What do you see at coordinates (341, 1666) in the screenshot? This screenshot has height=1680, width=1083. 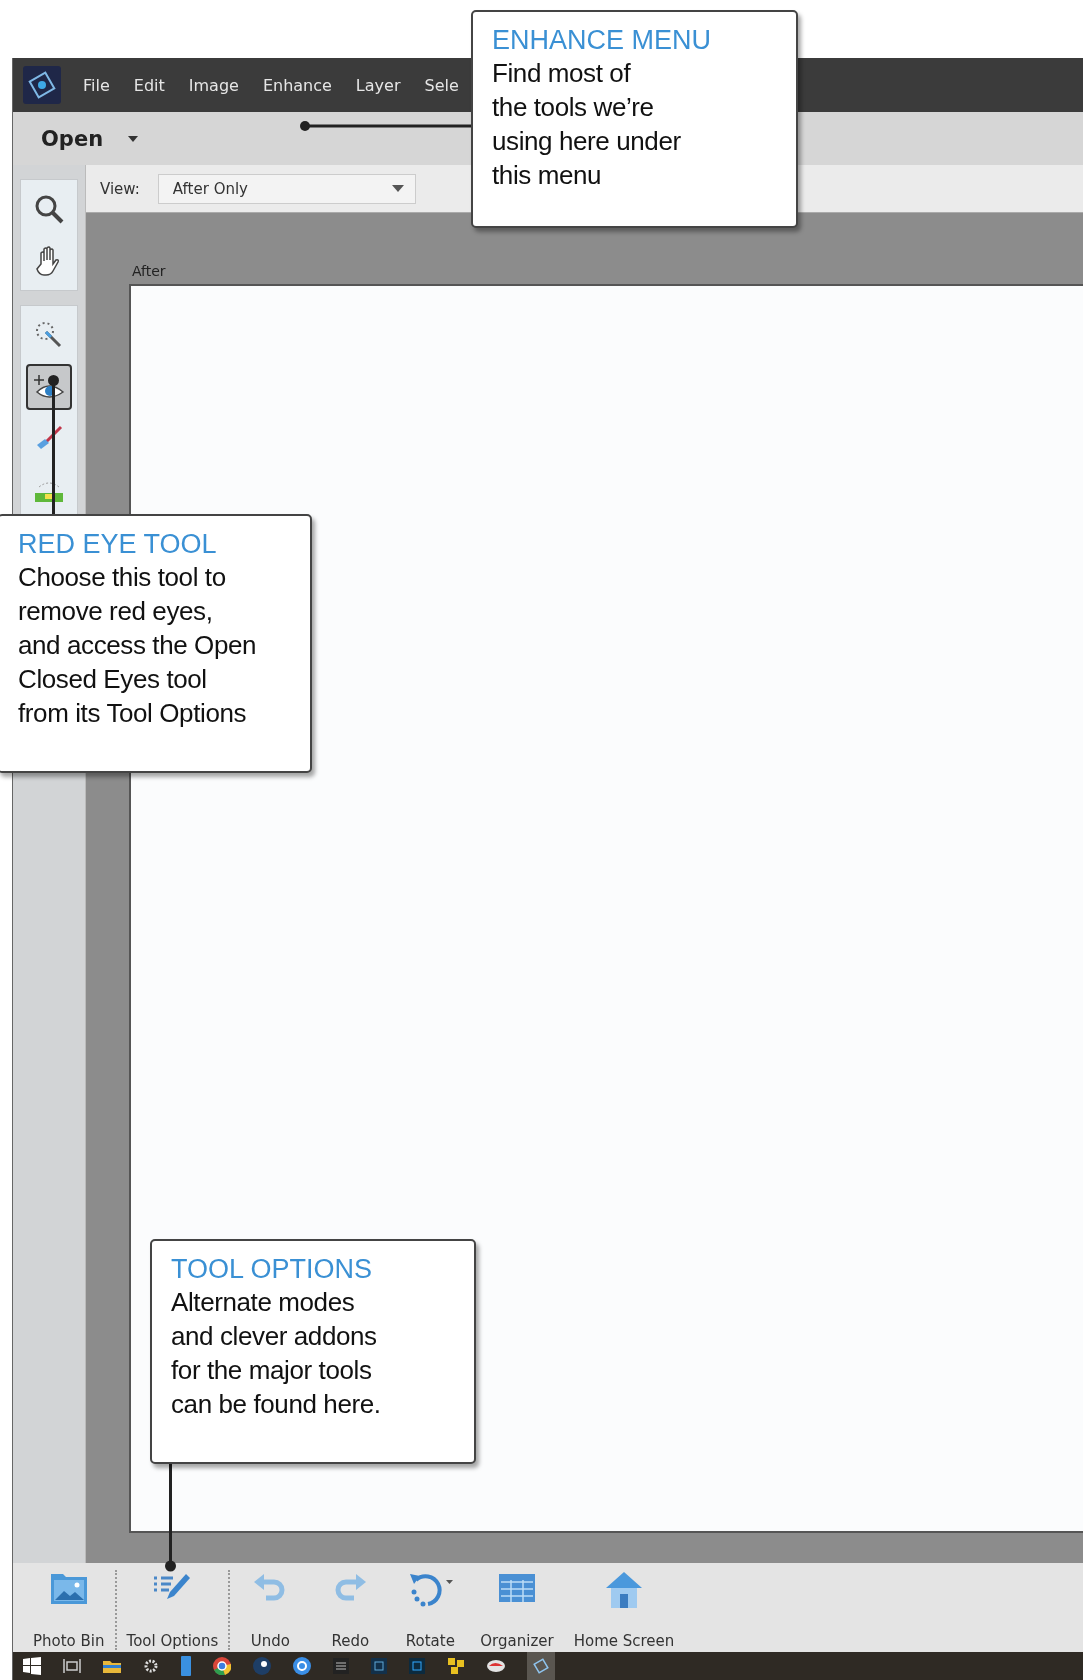 I see `terminal-icon` at bounding box center [341, 1666].